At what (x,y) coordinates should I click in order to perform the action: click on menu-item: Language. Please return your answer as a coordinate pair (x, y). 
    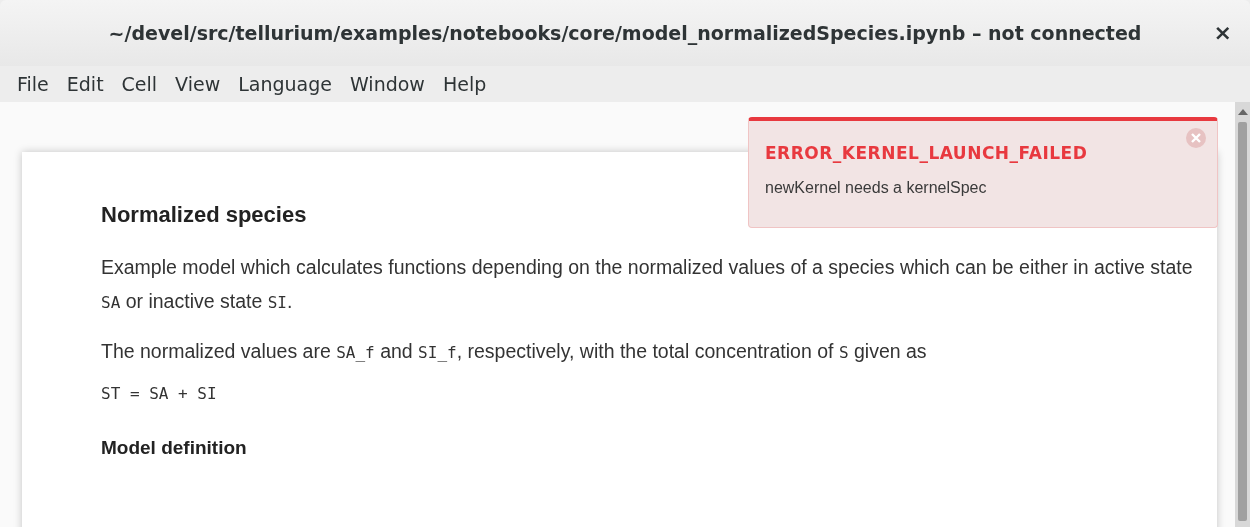
    Looking at the image, I should click on (285, 84).